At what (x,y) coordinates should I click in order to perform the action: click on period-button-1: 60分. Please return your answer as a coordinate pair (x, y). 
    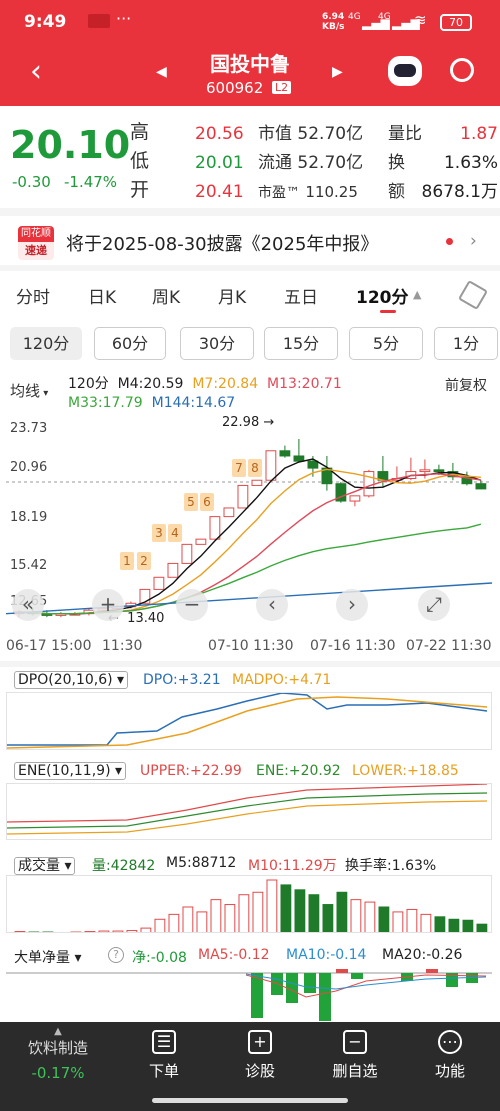
    Looking at the image, I should click on (130, 343).